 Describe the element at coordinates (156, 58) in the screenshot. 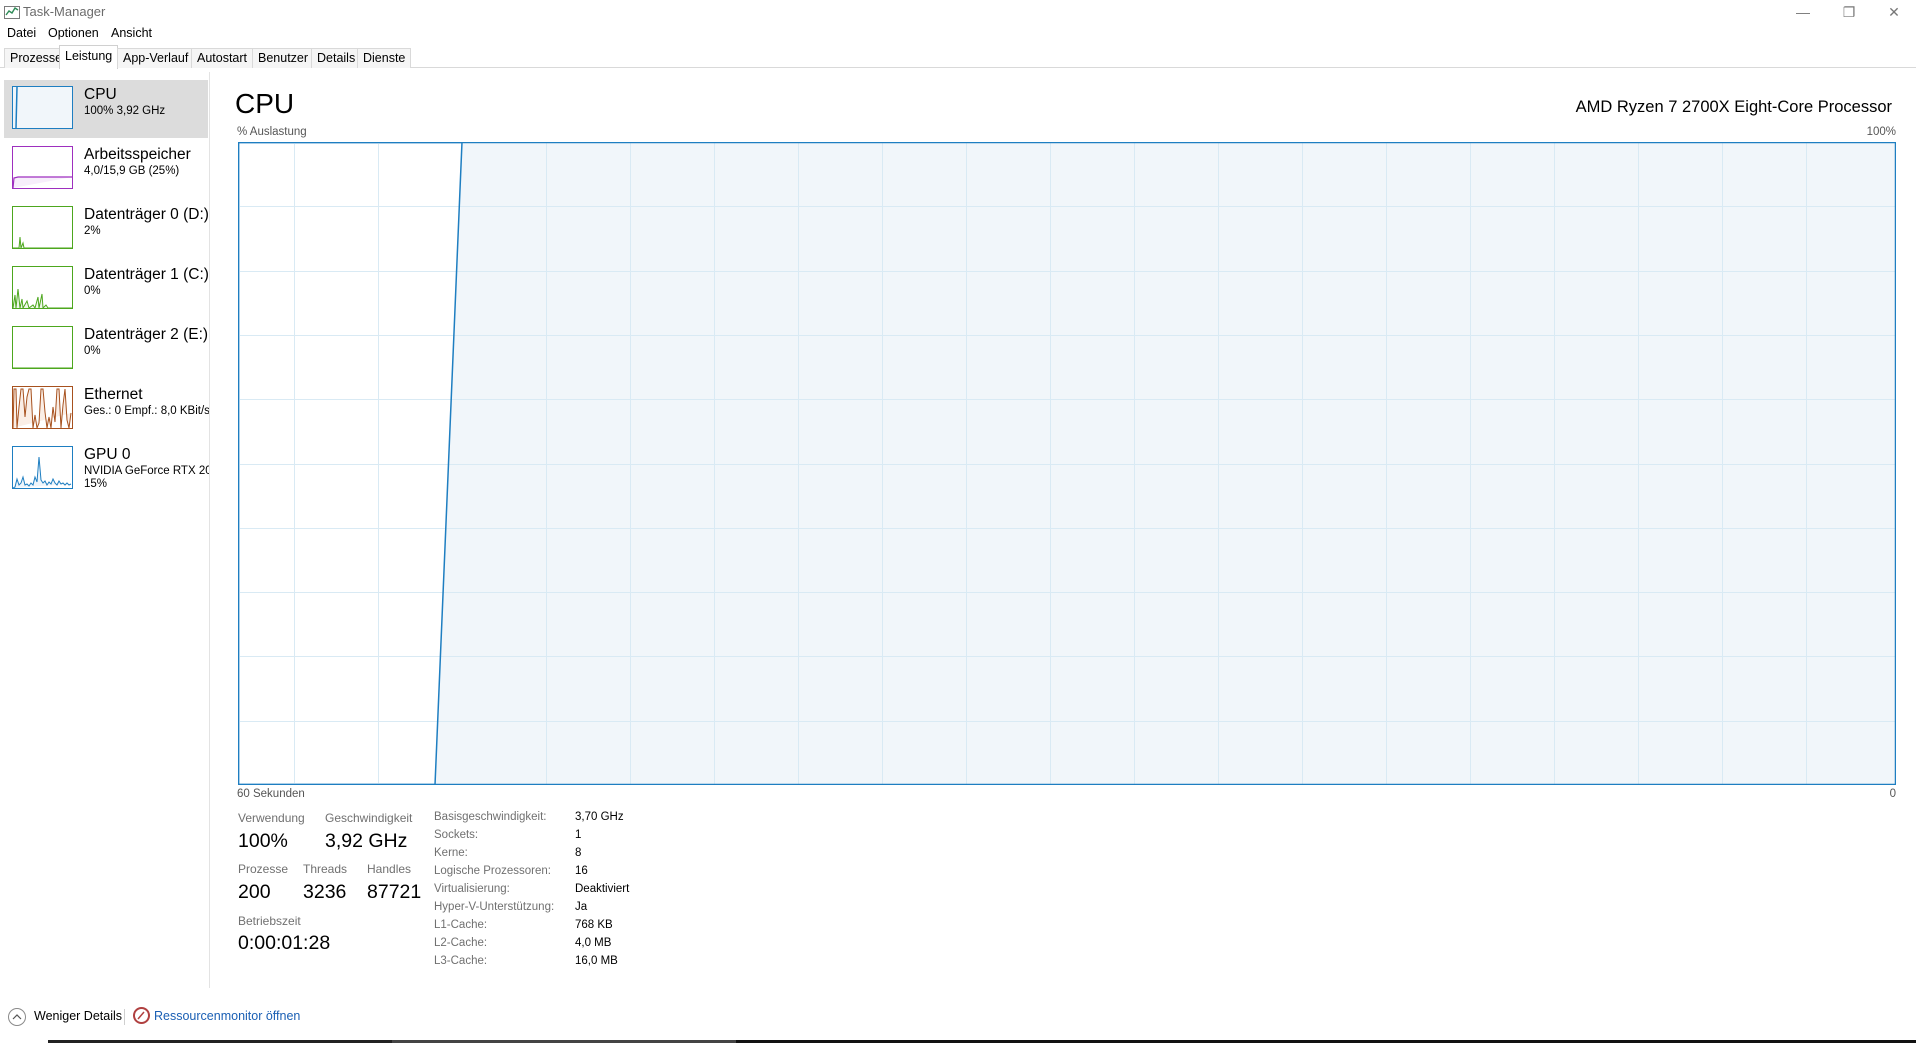

I see `tab-app-verlauf: App-Verlauf` at that location.